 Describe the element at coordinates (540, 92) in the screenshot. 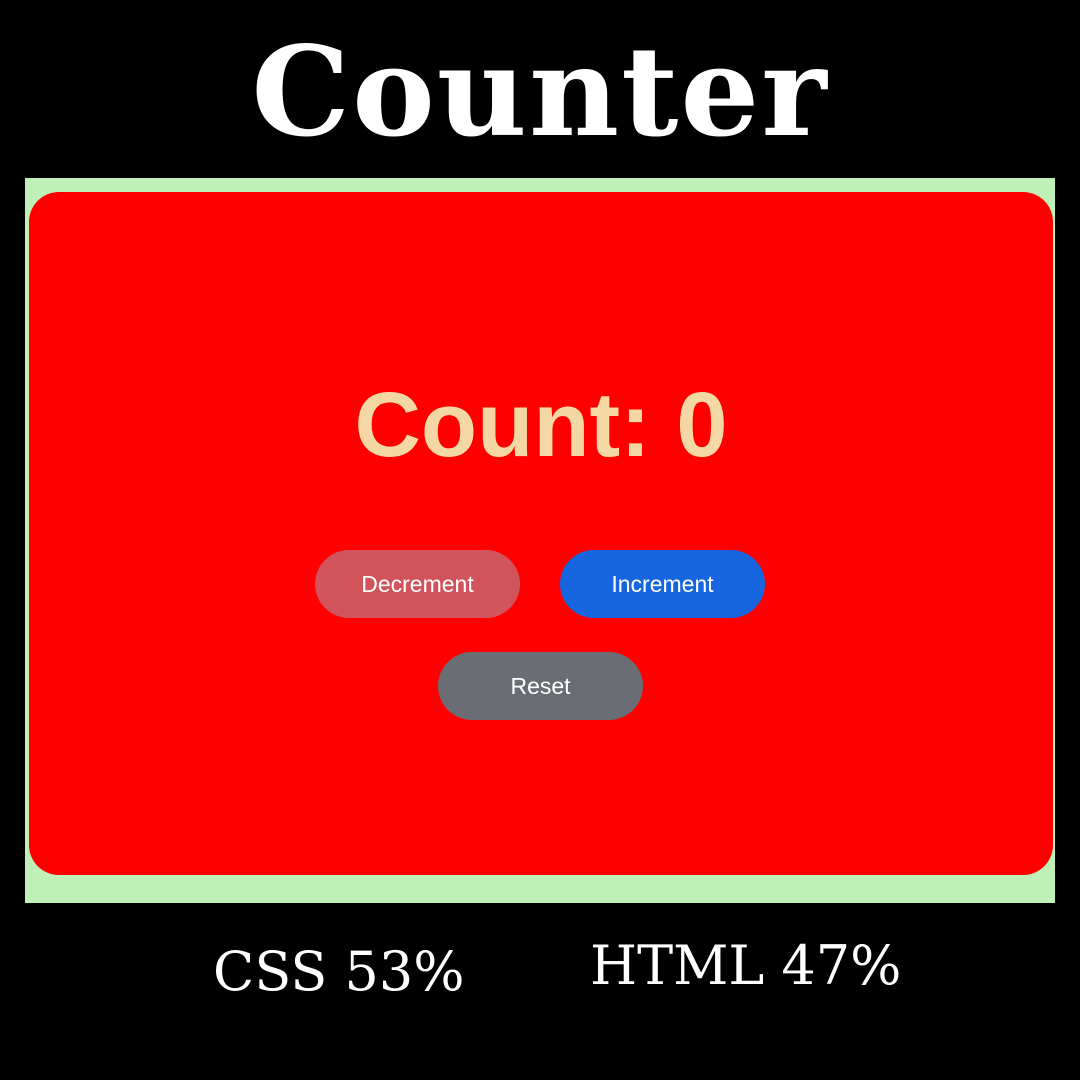

I see `page-title: Counter` at that location.